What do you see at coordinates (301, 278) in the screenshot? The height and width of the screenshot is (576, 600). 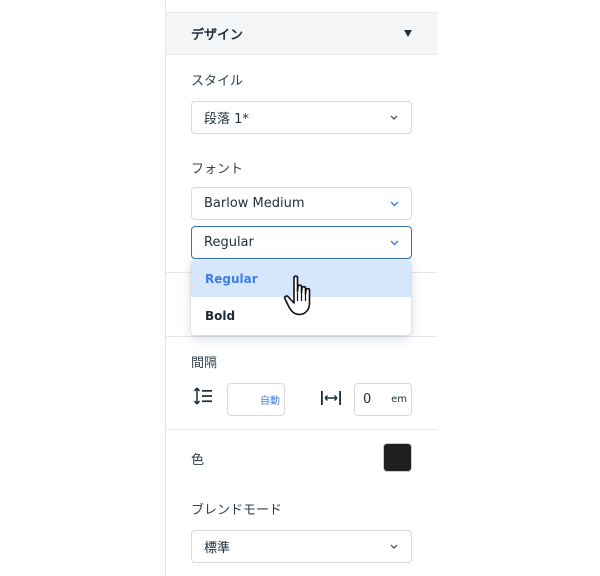 I see `menu-item-regular: Regular` at bounding box center [301, 278].